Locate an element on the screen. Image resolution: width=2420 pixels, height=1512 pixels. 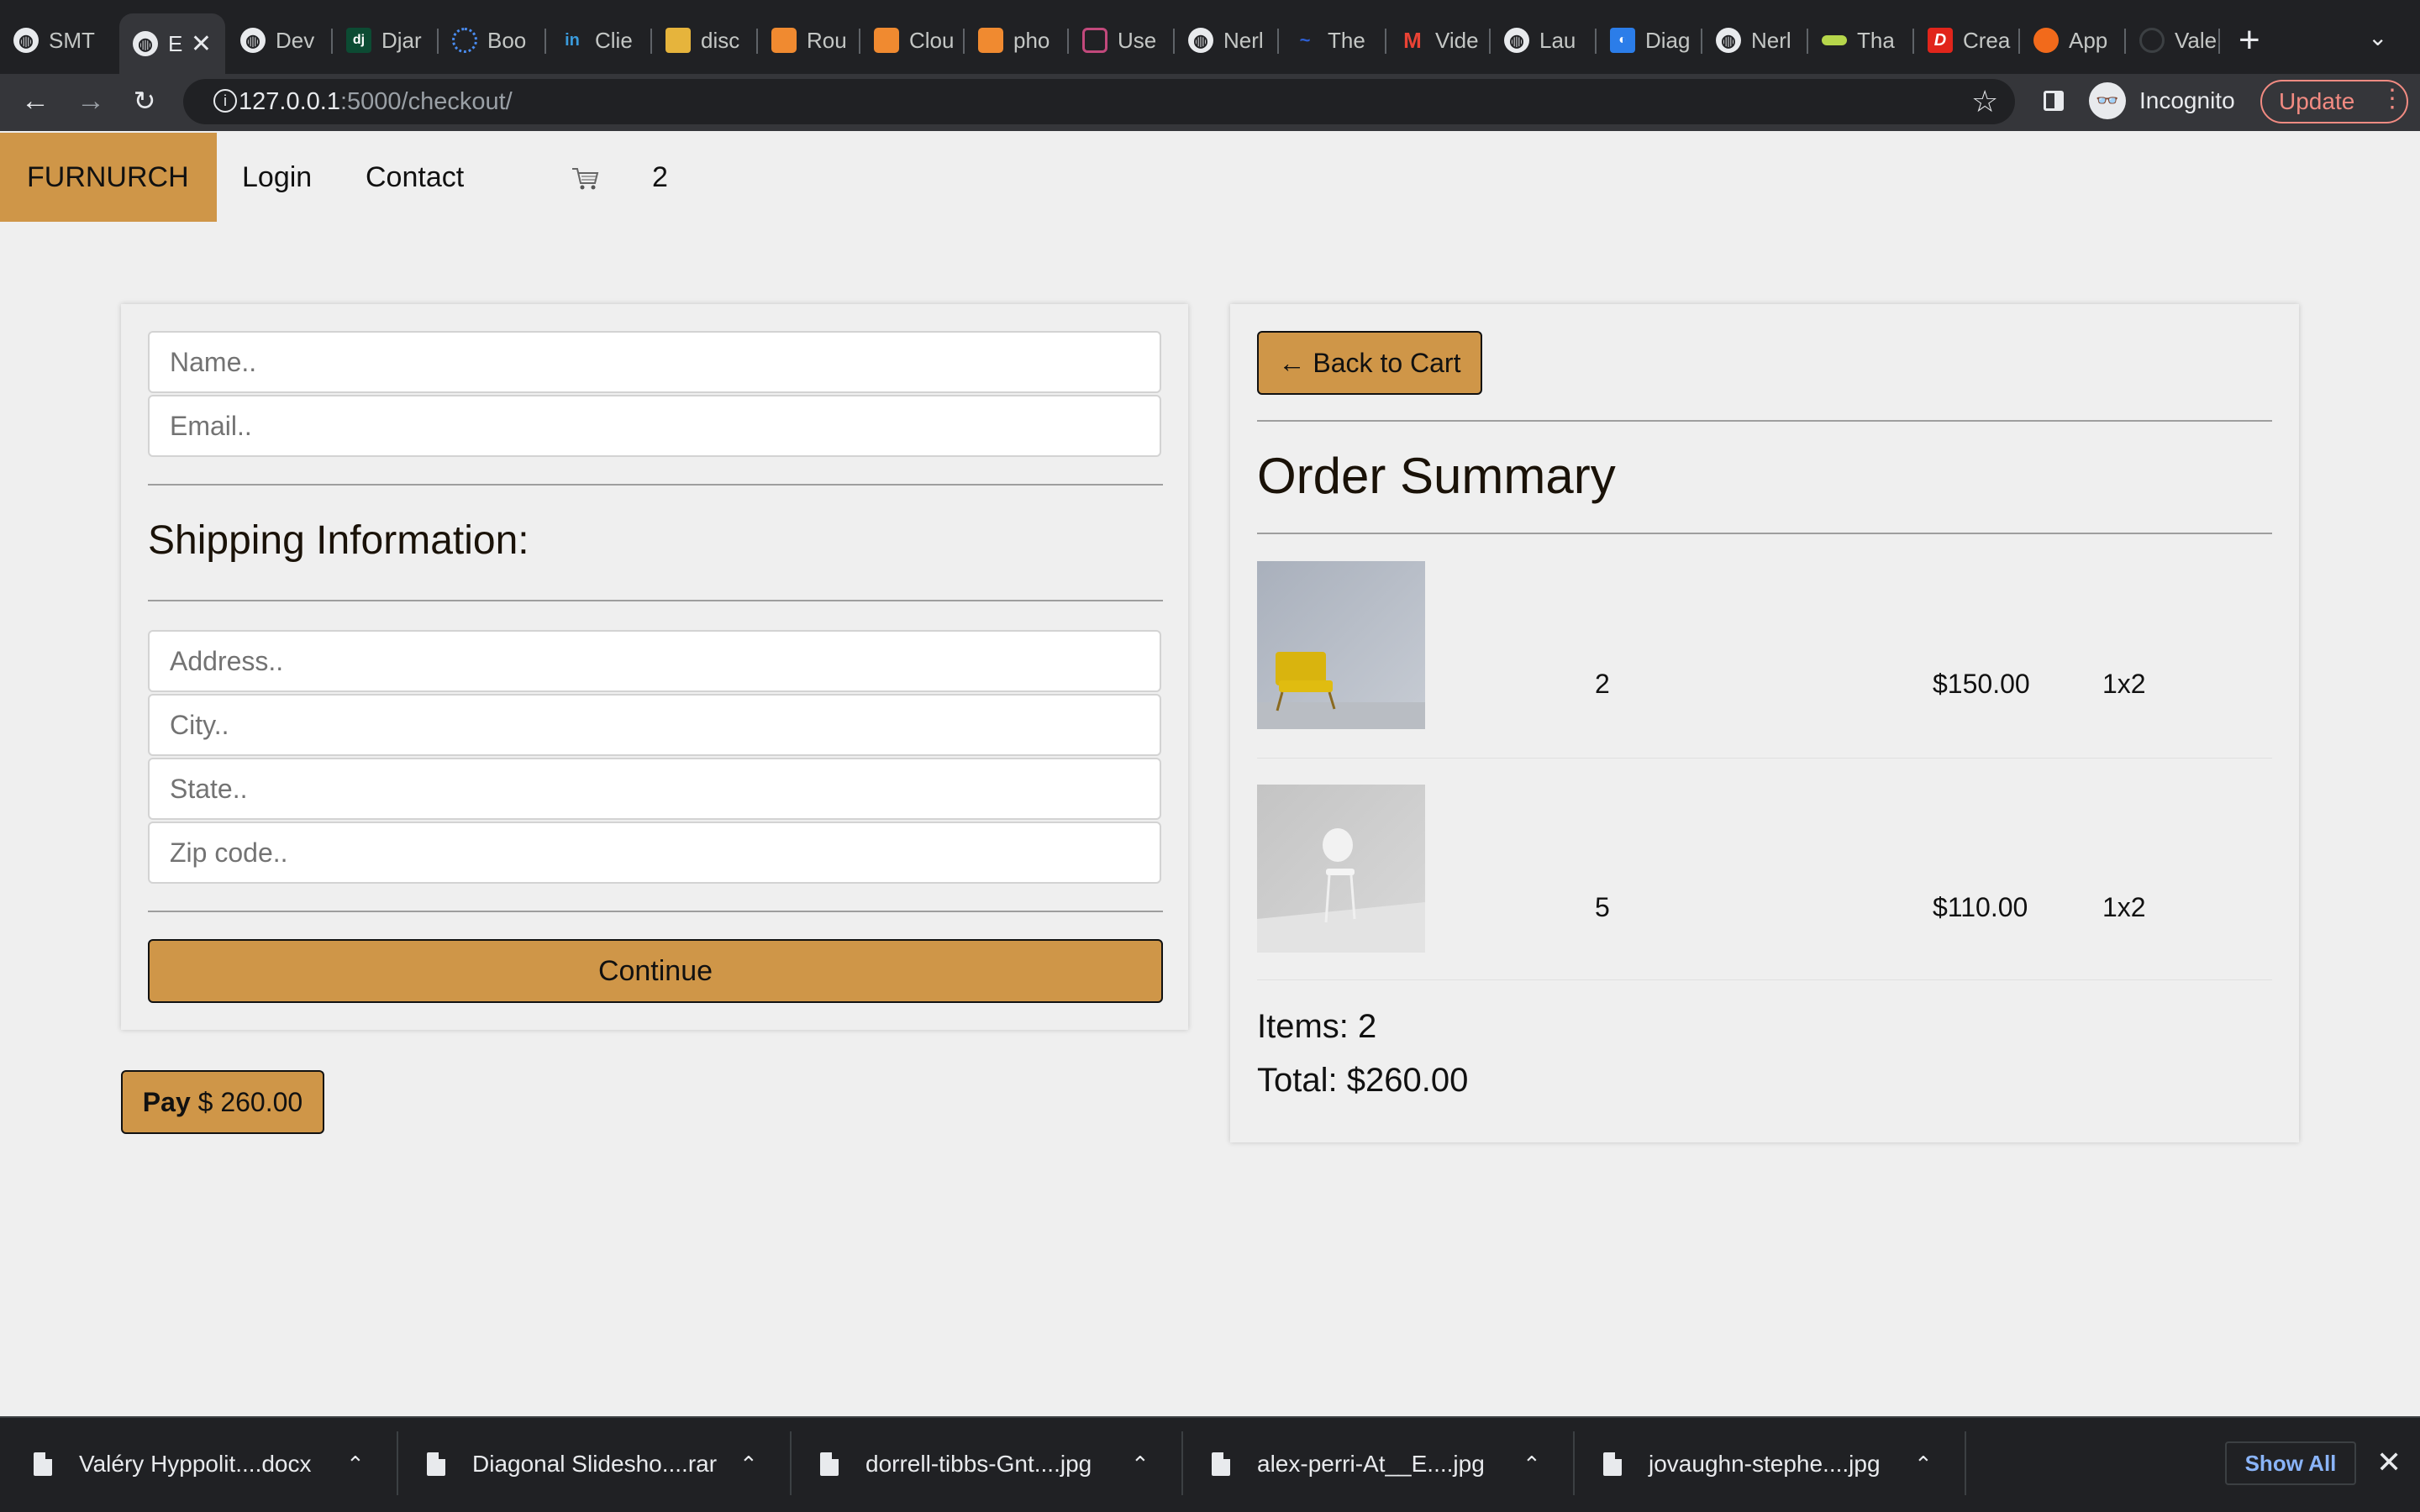
state-input is located at coordinates (654, 789).